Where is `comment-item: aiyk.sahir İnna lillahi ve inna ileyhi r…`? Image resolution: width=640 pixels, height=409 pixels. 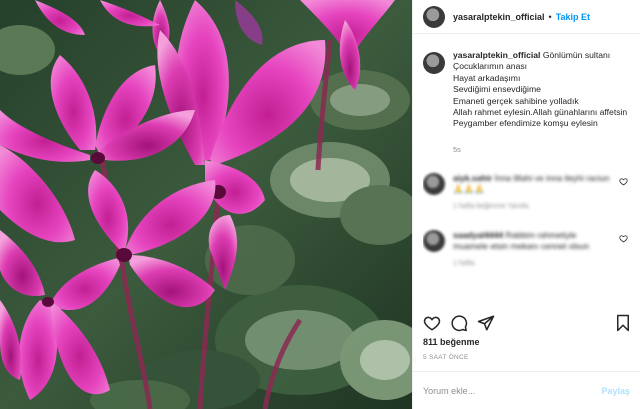 comment-item: aiyk.sahir İnna lillahi ve inna ileyhi r… is located at coordinates (527, 192).